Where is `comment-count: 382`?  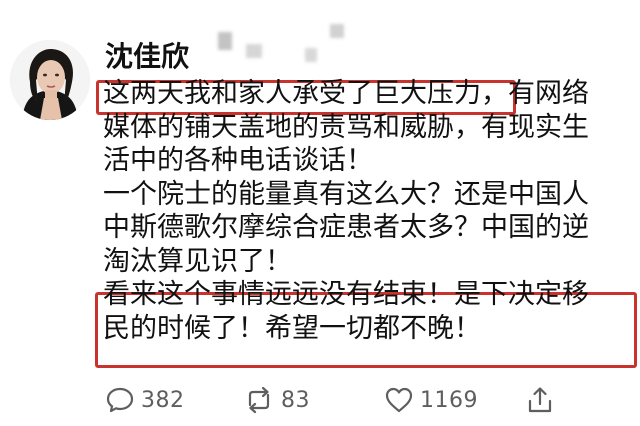
comment-count: 382 is located at coordinates (163, 400).